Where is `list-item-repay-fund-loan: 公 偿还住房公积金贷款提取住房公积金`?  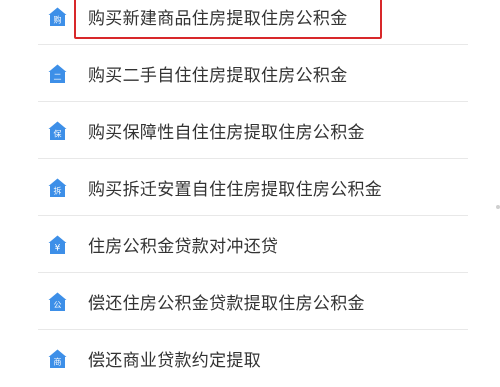 list-item-repay-fund-loan: 公 偿还住房公积金贷款提取住房公积金 is located at coordinates (234, 301).